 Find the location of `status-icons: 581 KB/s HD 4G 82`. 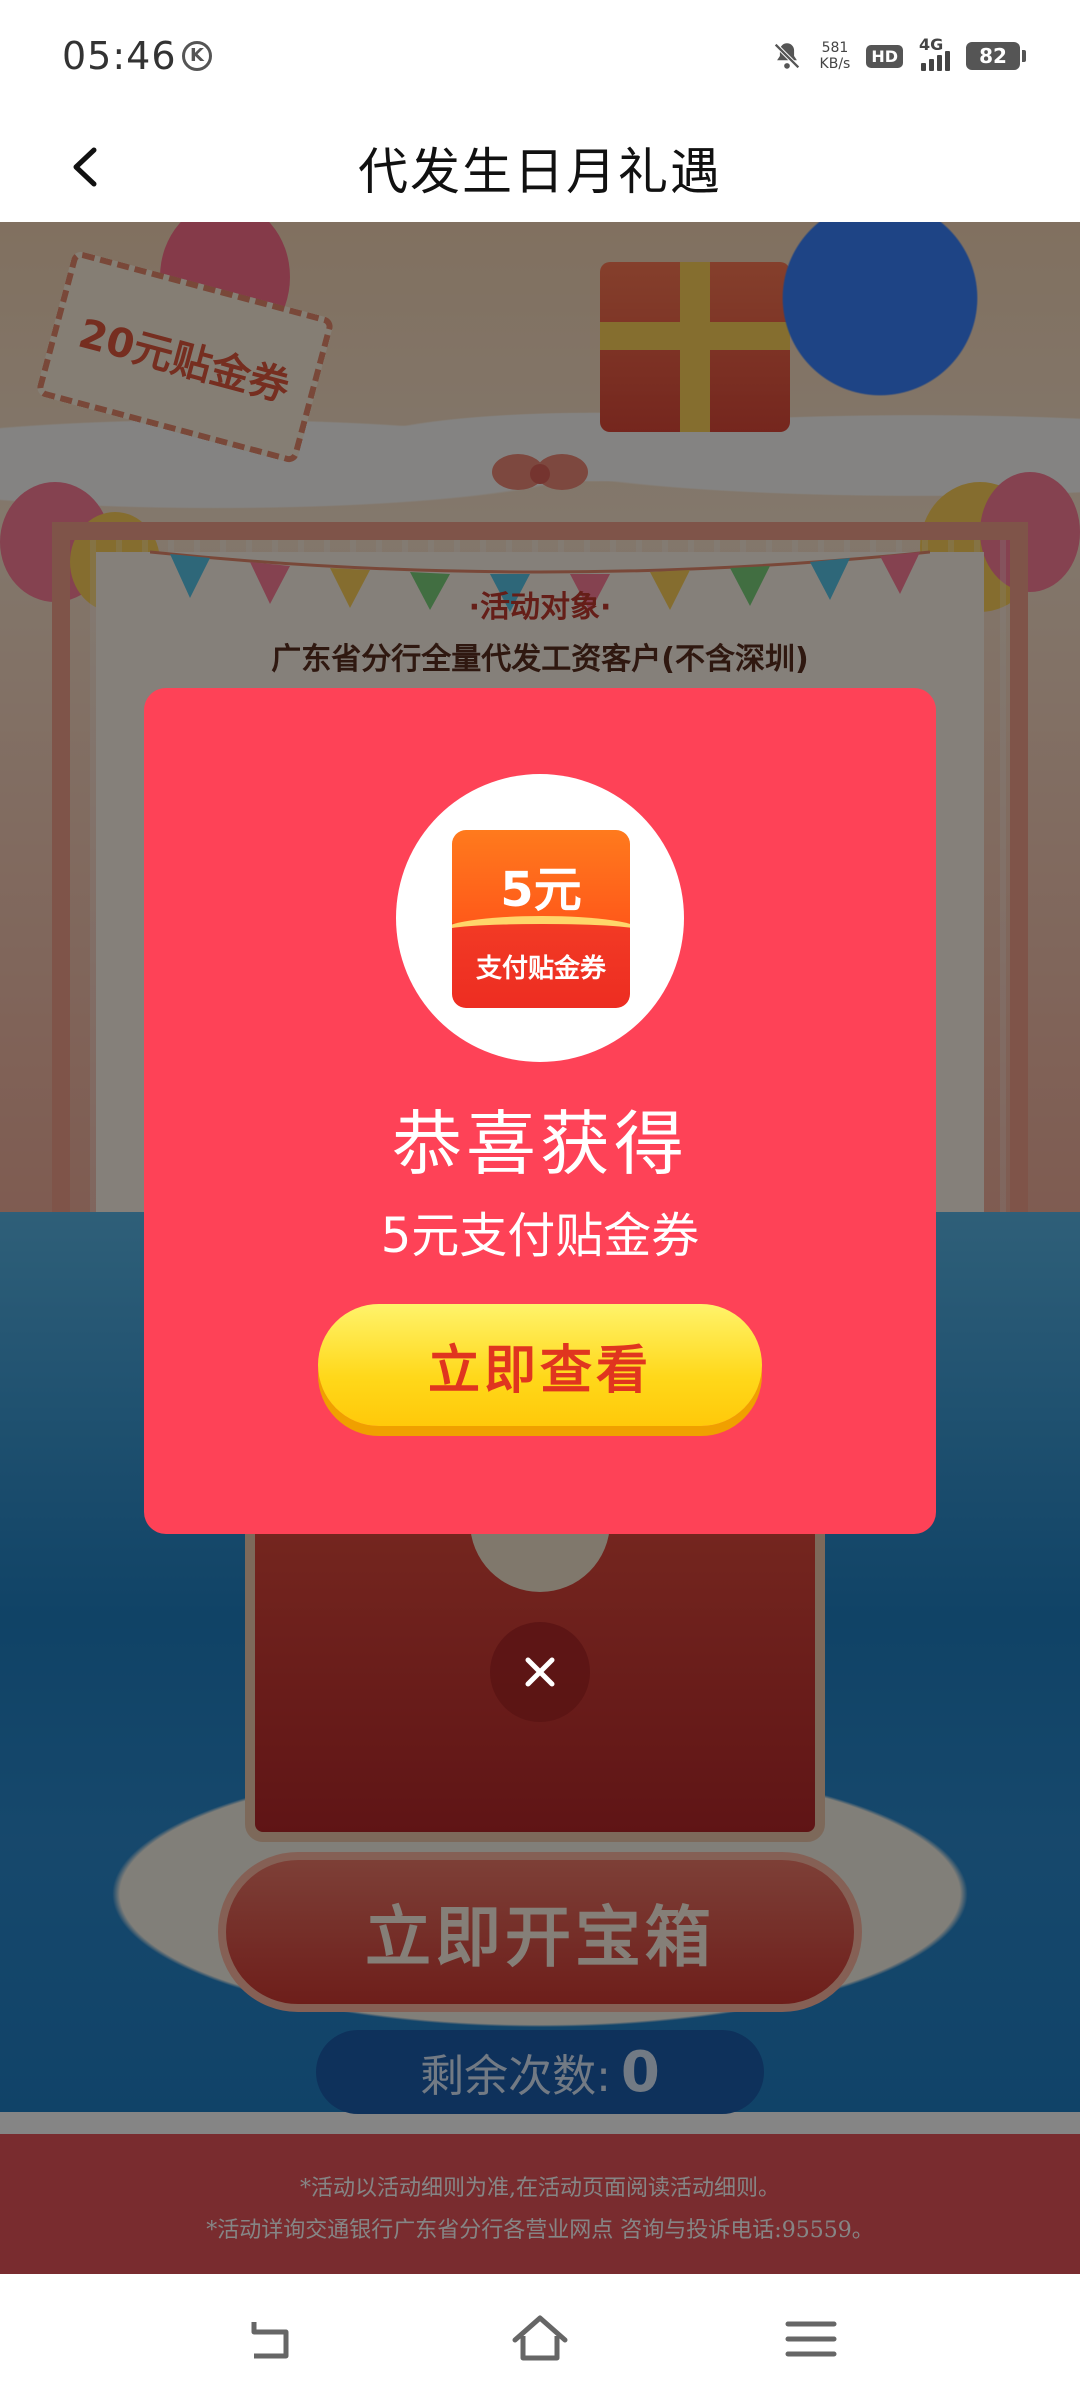

status-icons: 581 KB/s HD 4G 82 is located at coordinates (898, 55).